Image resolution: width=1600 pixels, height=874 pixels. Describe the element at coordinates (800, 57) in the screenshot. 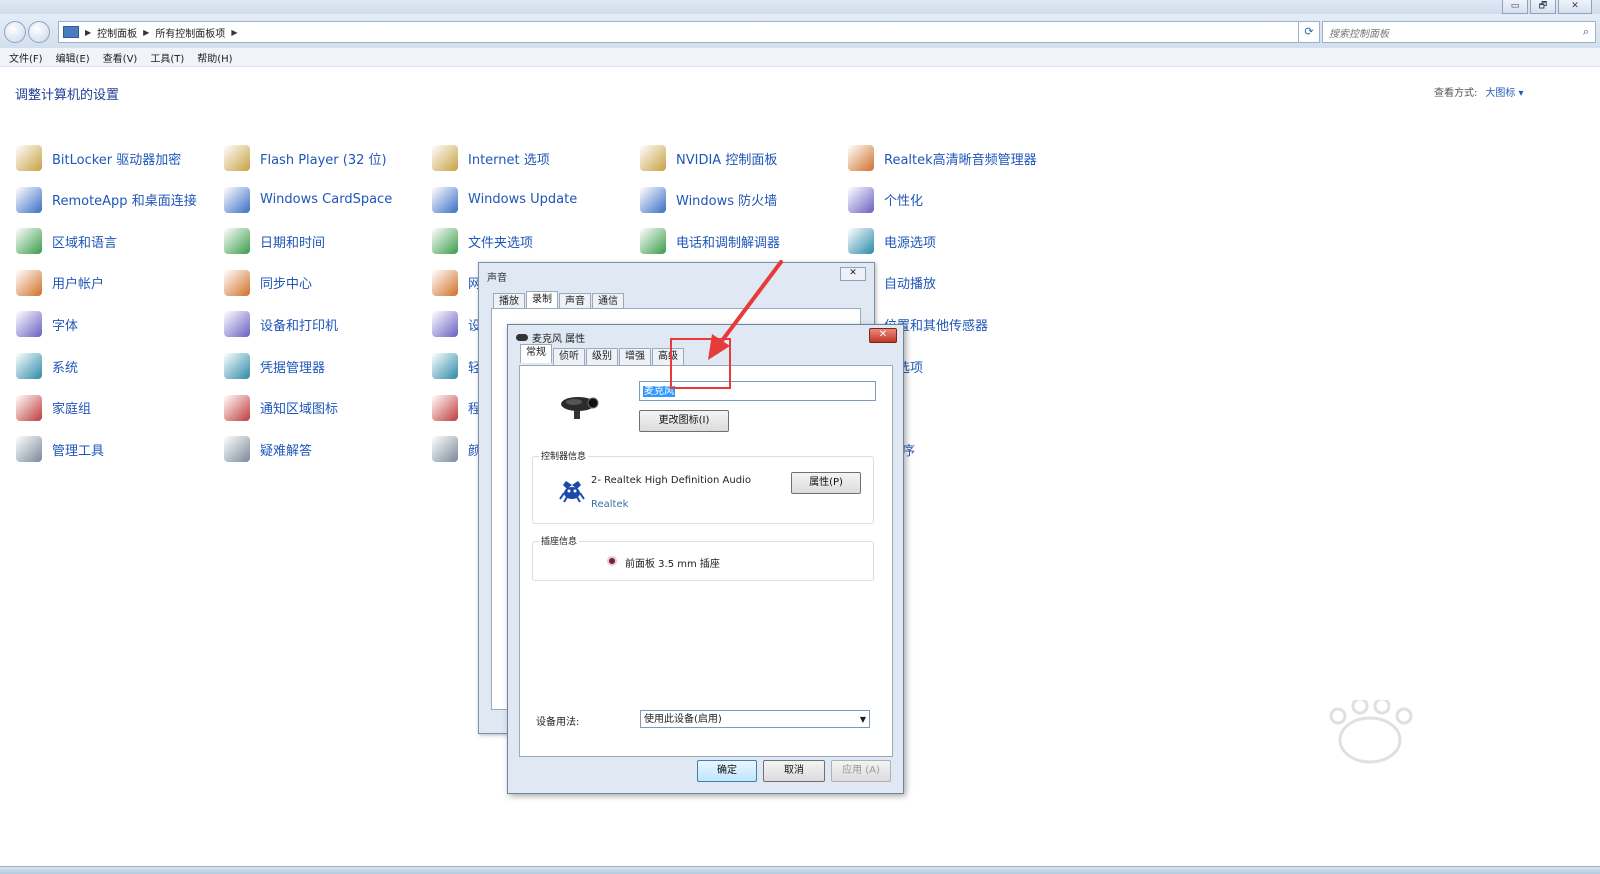

I see `menu-bar: 文件(F) 编辑(E) 查看(V) 工具(T) 帮助(H)` at that location.